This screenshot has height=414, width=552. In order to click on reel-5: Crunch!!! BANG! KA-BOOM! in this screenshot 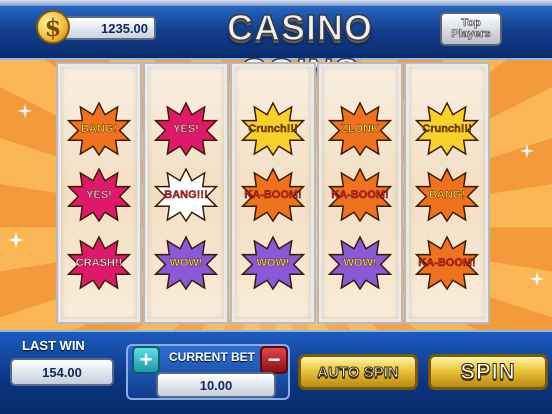, I will do `click(447, 193)`.